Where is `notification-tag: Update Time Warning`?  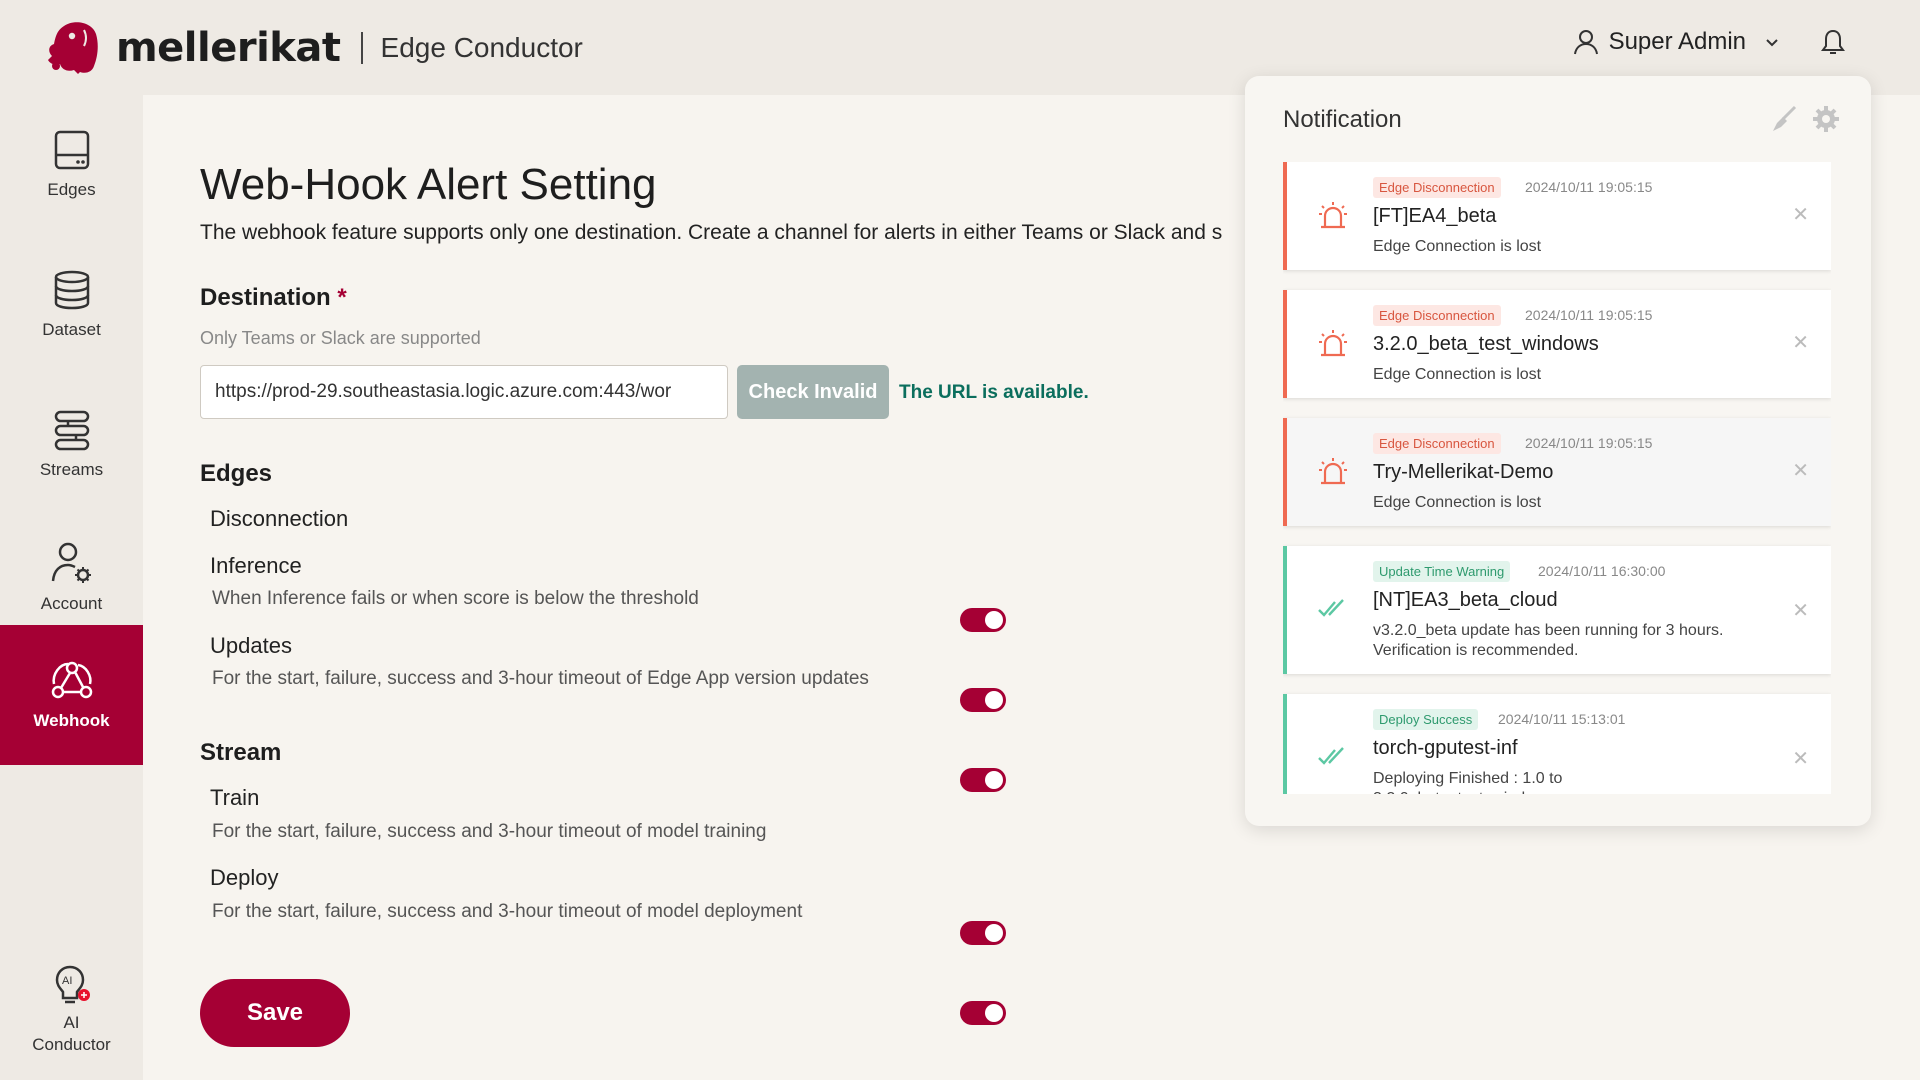 notification-tag: Update Time Warning is located at coordinates (1442, 571).